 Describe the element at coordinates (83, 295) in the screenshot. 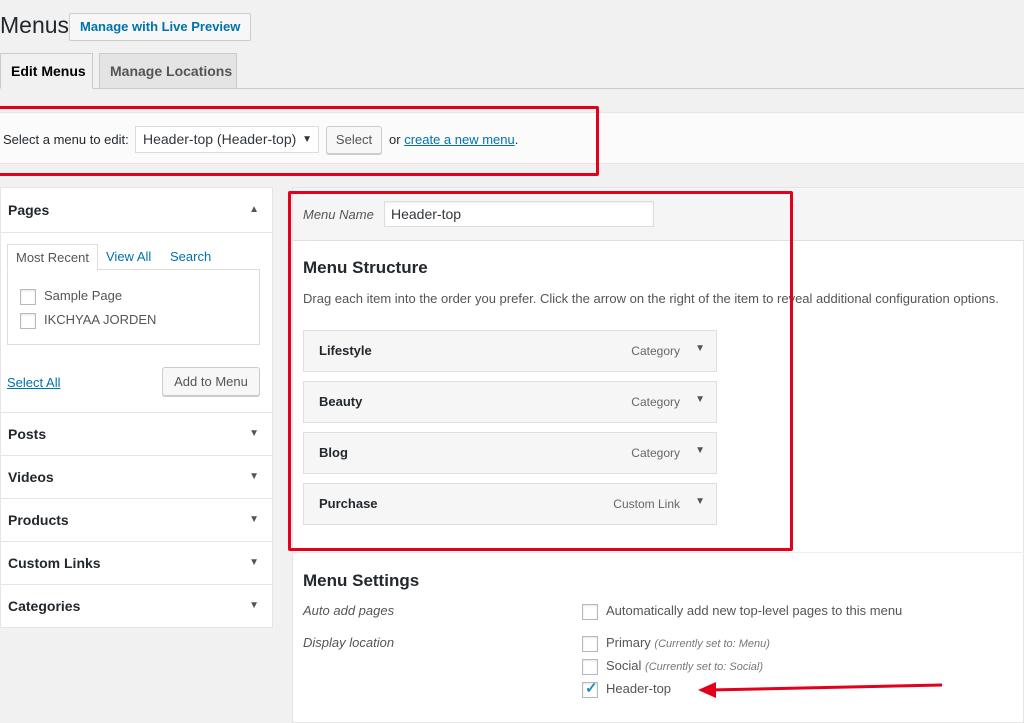

I see `page-label: Sample Page` at that location.